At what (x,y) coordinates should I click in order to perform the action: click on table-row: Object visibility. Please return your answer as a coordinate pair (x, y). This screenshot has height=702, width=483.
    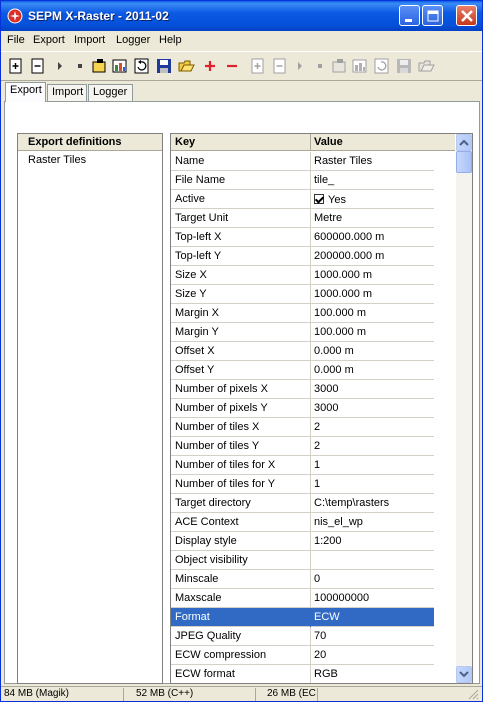
    Looking at the image, I should click on (302, 560).